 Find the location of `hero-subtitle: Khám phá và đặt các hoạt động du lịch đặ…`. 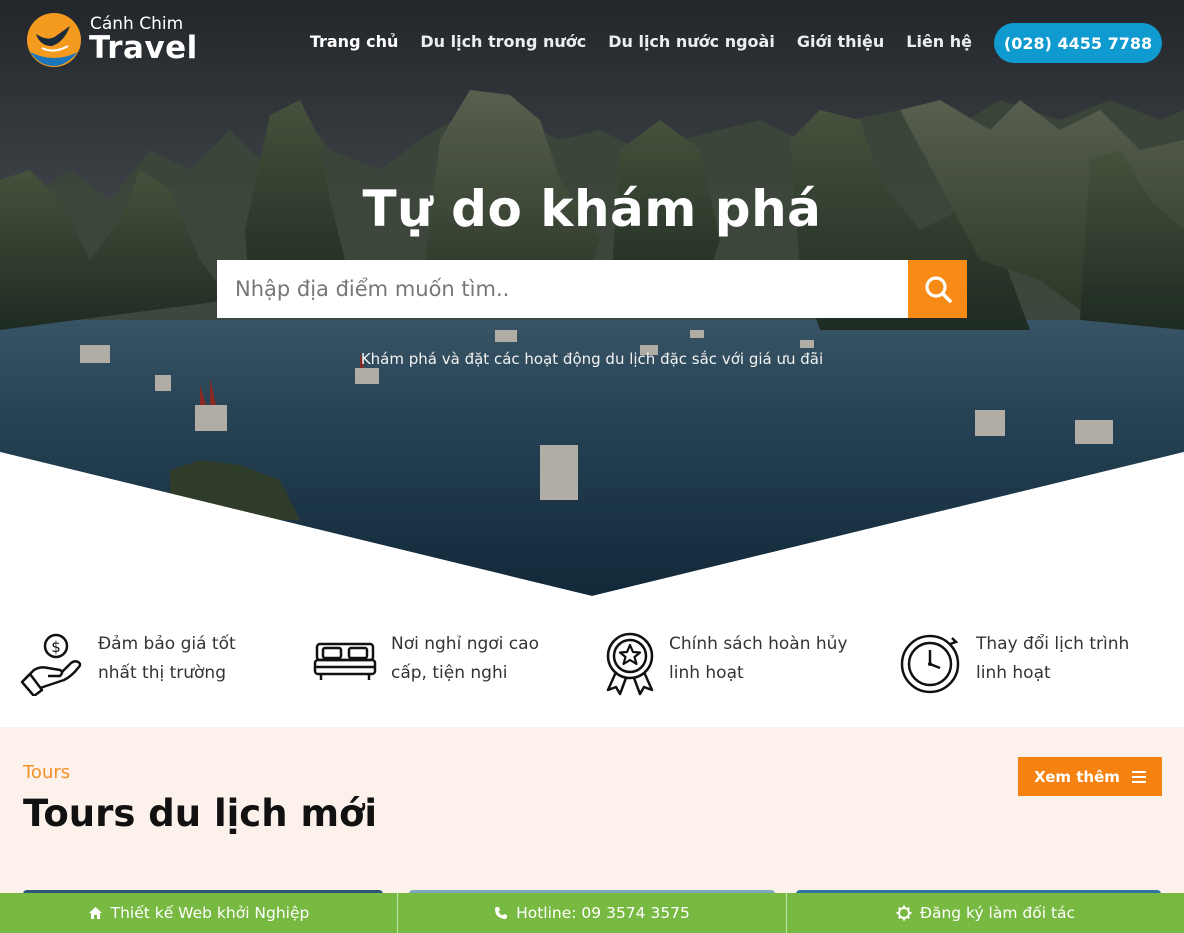

hero-subtitle: Khám phá và đặt các hoạt động du lịch đặ… is located at coordinates (592, 359).